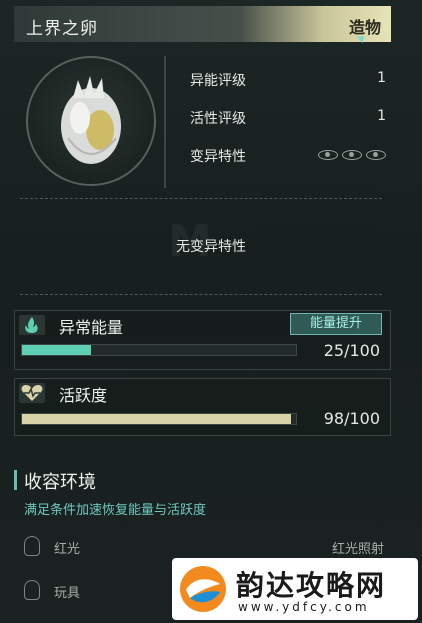 Image resolution: width=422 pixels, height=623 pixels. What do you see at coordinates (165, 122) in the screenshot?
I see `header-divider` at bounding box center [165, 122].